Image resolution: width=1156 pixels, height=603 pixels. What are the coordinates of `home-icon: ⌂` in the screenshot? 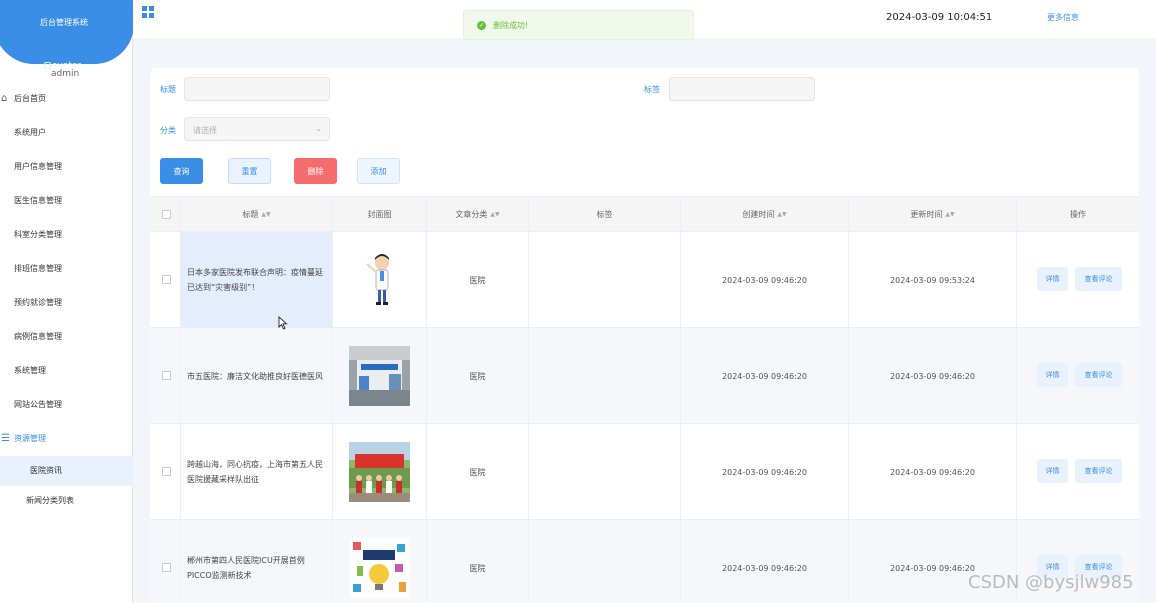 It's located at (4, 98).